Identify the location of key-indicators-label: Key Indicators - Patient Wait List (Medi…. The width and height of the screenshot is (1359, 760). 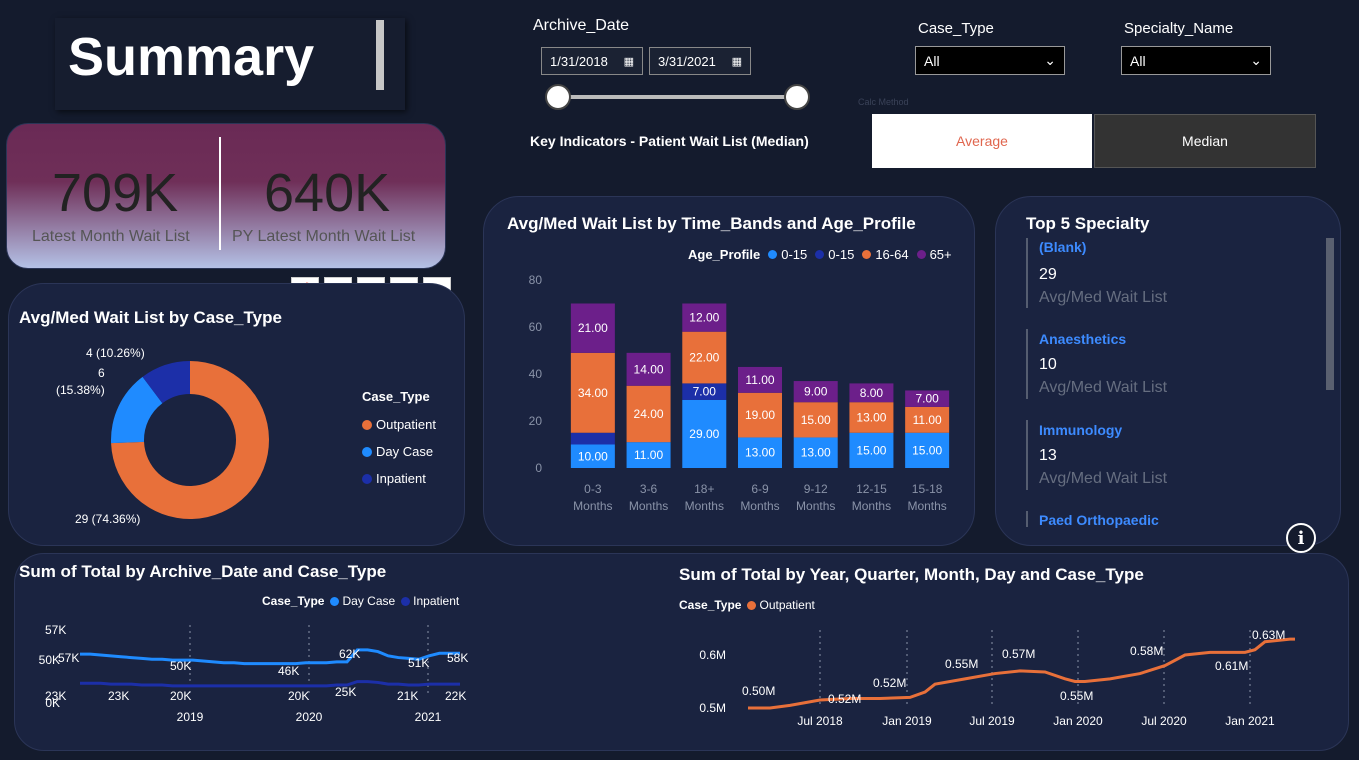
(669, 141).